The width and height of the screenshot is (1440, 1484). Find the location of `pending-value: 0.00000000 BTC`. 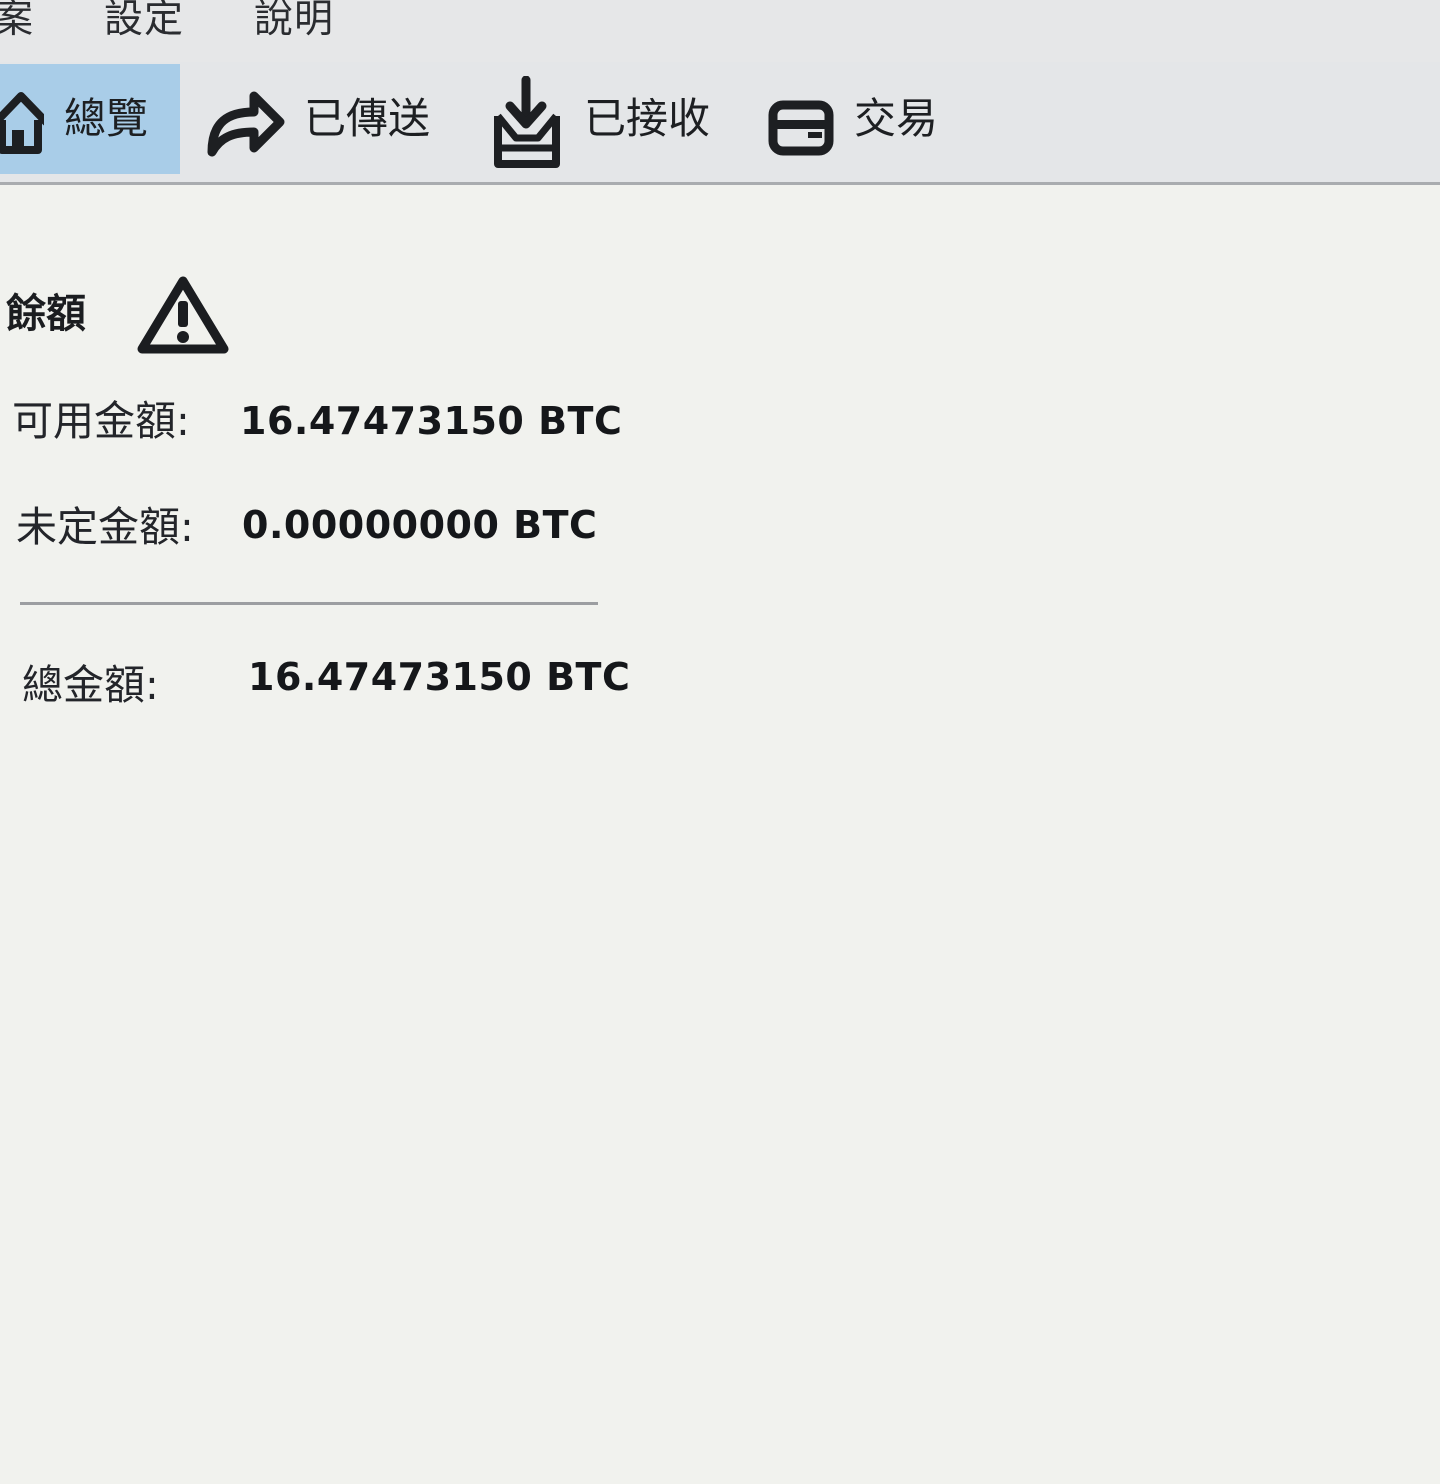

pending-value: 0.00000000 BTC is located at coordinates (420, 525).